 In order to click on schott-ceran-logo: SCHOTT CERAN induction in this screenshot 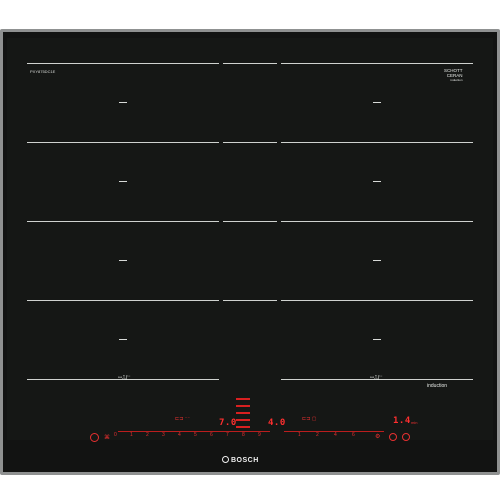, I will do `click(453, 75)`.